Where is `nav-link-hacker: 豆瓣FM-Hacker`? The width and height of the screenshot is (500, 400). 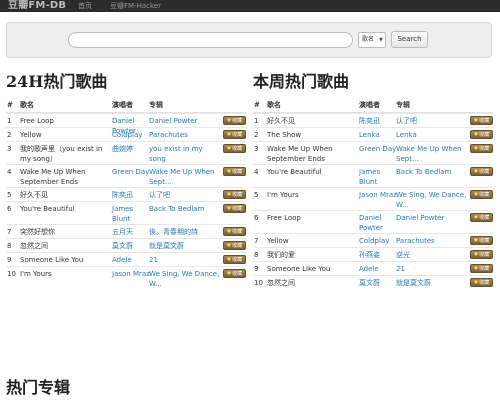 nav-link-hacker: 豆瓣FM-Hacker is located at coordinates (135, 6).